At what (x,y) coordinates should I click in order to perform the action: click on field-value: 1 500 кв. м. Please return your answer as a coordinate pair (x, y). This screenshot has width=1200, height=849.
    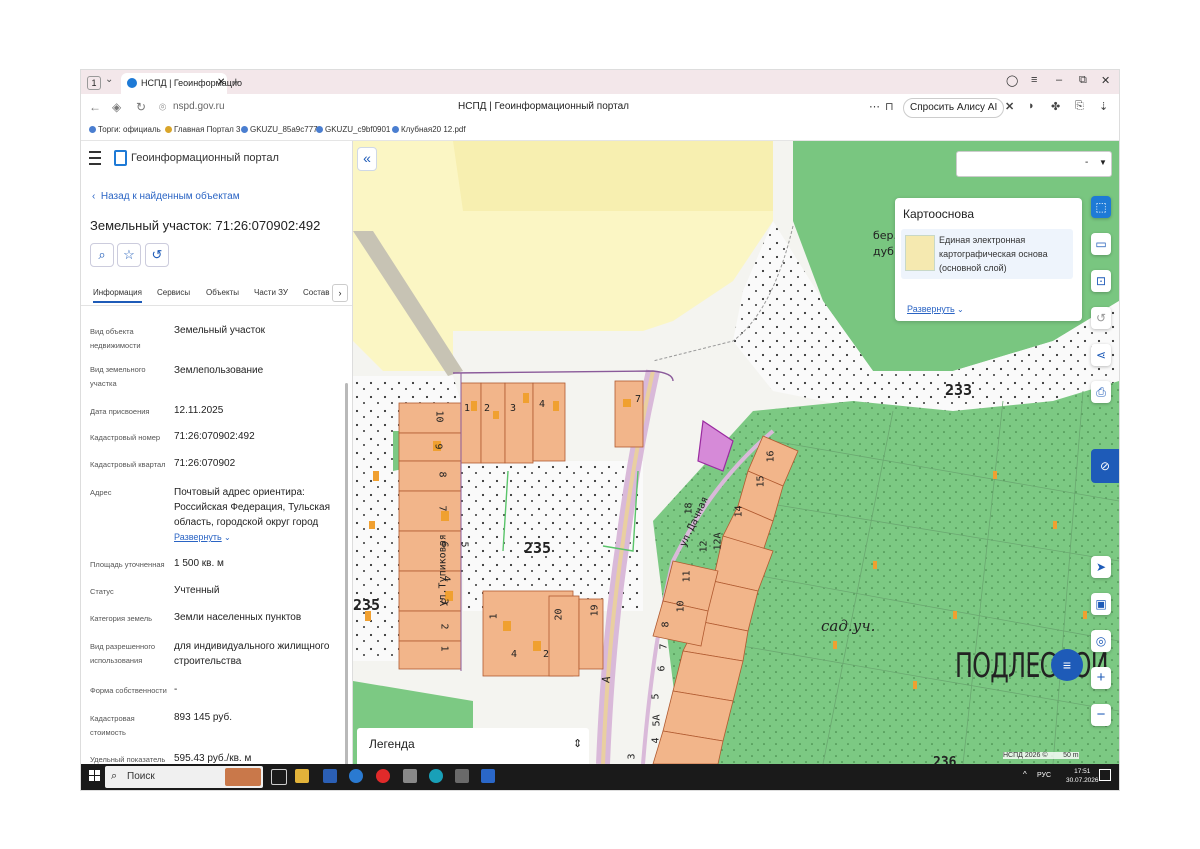
    Looking at the image, I should click on (199, 563).